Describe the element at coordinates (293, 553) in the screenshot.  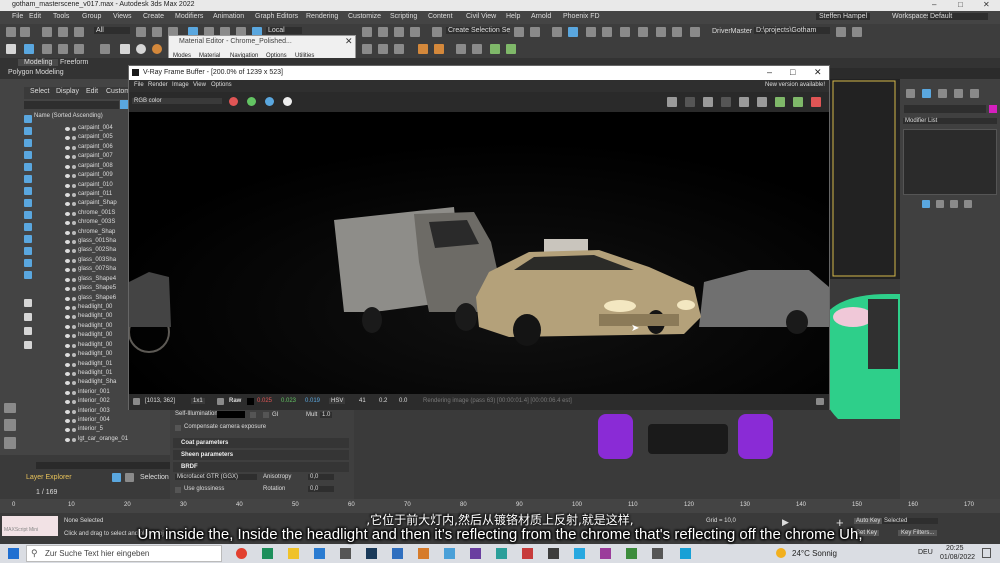
I see `file-explorer-icon` at that location.